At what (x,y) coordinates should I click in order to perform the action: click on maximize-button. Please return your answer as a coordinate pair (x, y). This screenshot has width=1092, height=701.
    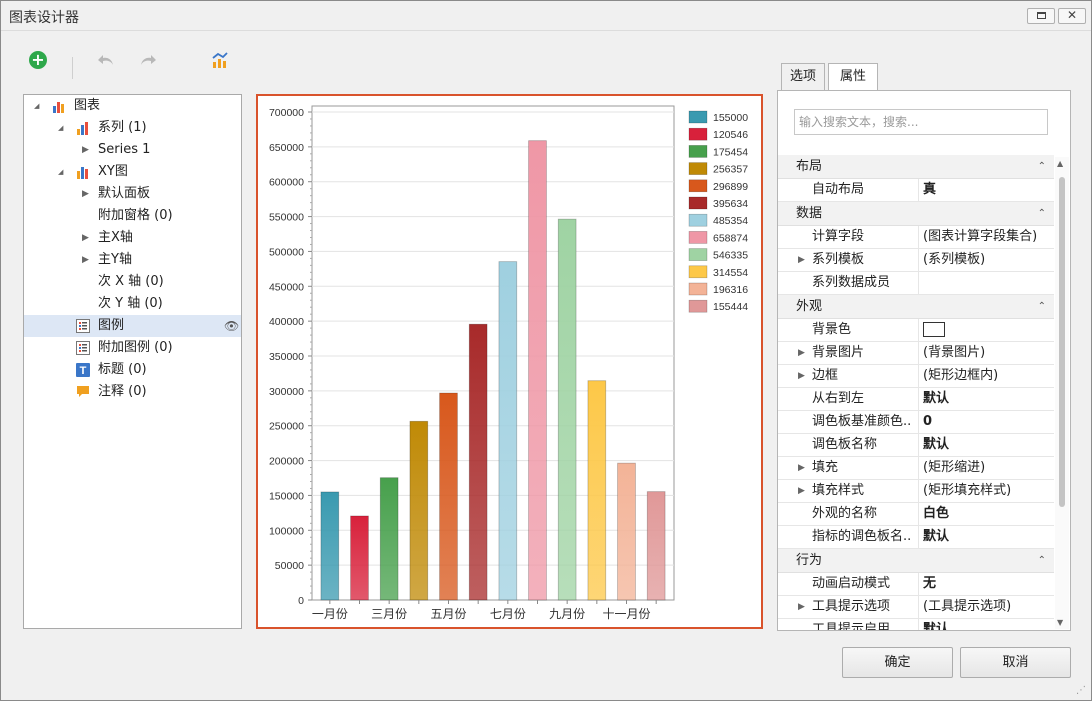
    Looking at the image, I should click on (1041, 16).